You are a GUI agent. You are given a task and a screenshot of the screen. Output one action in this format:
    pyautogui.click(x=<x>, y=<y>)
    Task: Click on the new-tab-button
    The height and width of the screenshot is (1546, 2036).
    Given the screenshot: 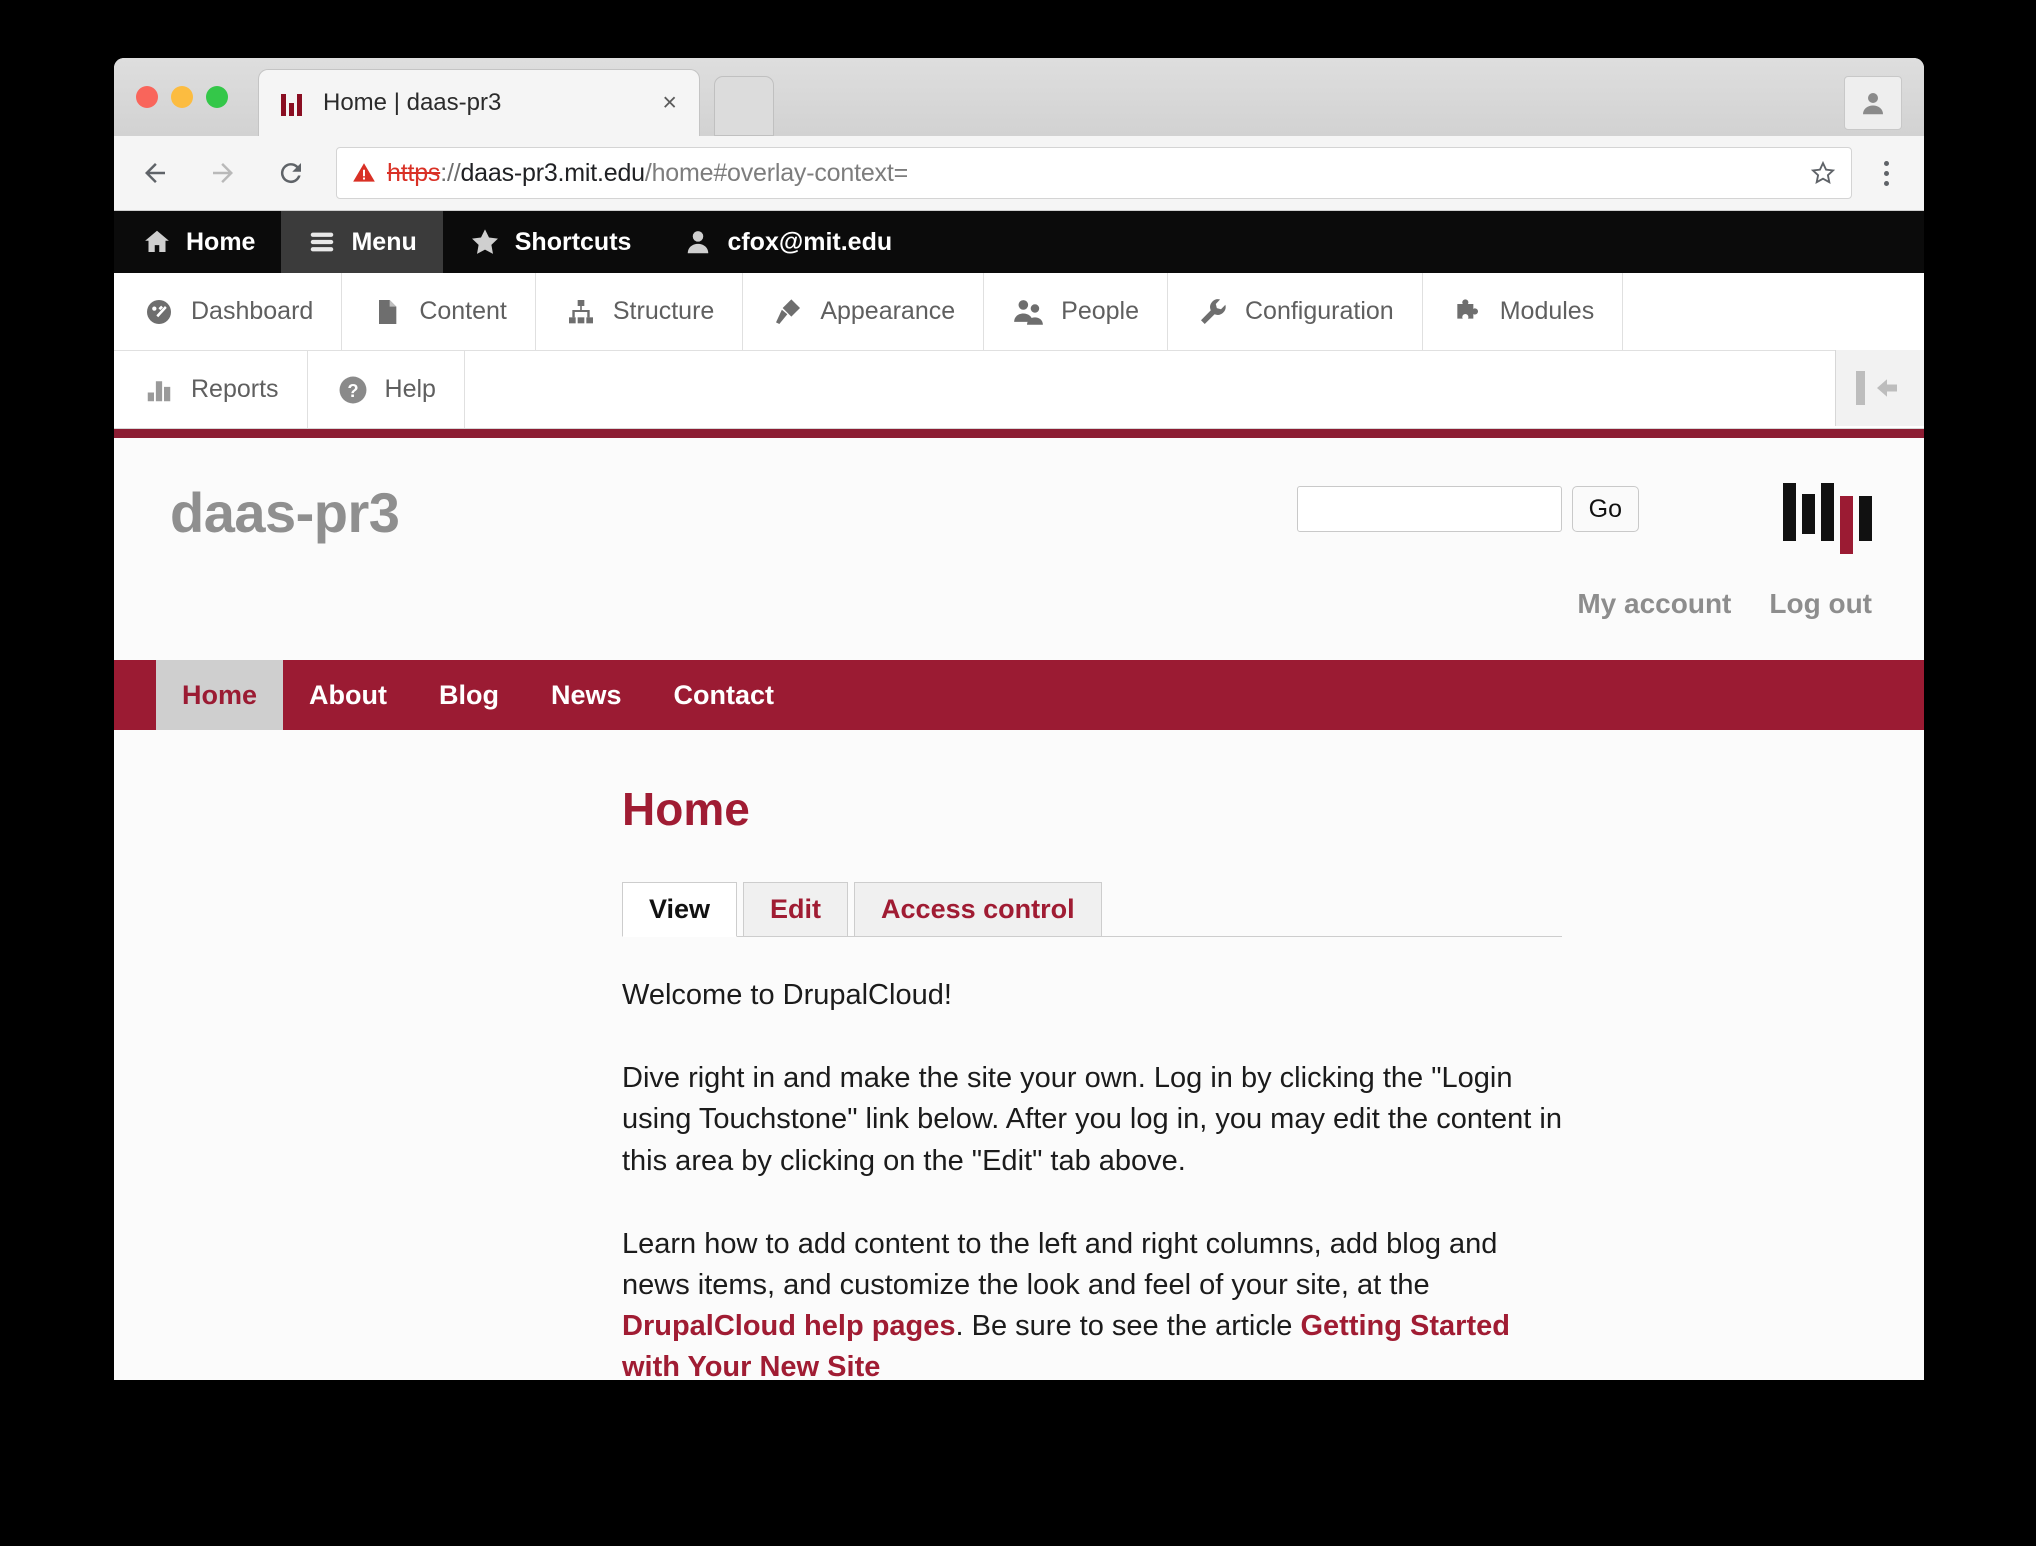 What is the action you would take?
    pyautogui.click(x=744, y=106)
    